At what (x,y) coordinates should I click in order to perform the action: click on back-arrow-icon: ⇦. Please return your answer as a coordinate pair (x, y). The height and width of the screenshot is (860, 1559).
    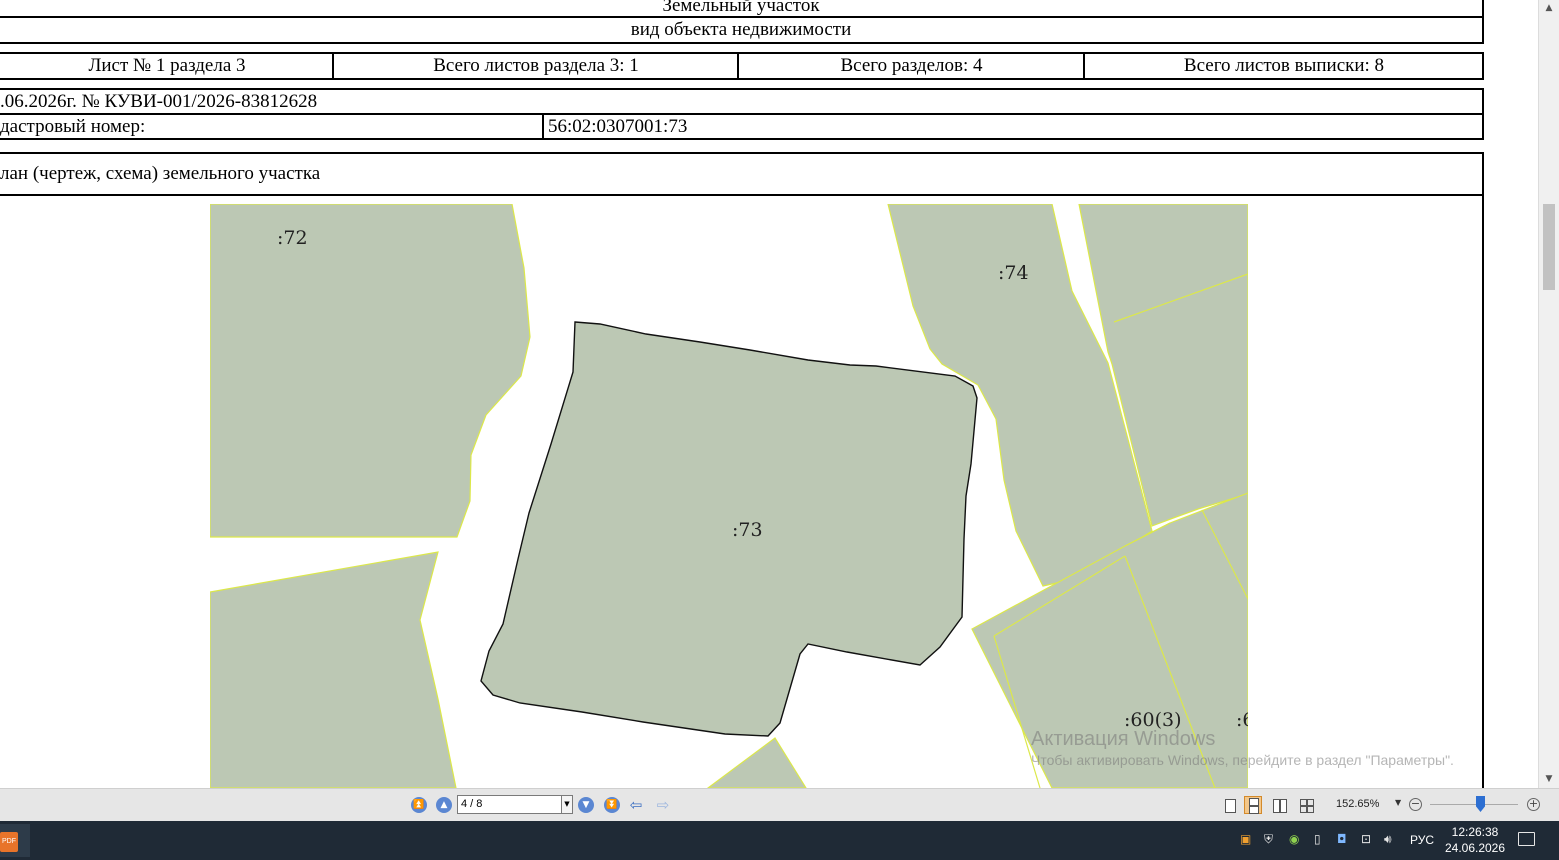
    Looking at the image, I should click on (636, 805).